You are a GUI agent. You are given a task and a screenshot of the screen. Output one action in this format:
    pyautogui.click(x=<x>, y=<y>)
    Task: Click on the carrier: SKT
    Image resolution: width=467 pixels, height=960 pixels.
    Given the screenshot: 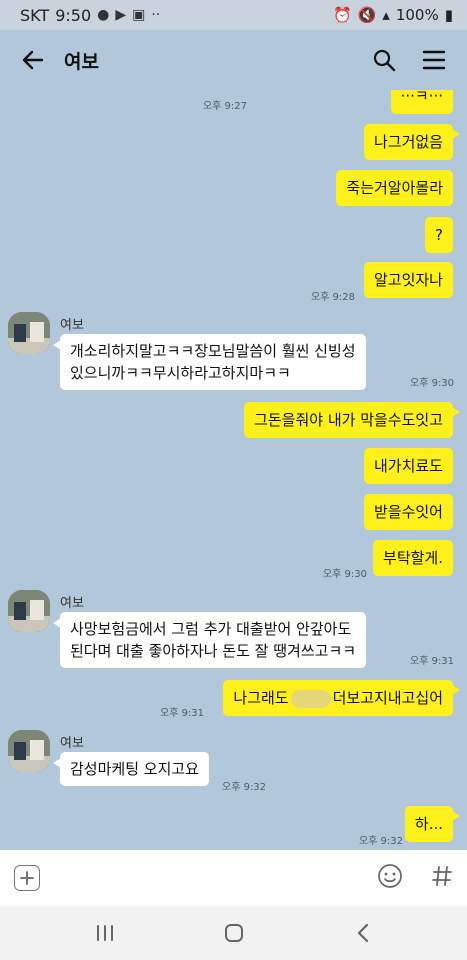 What is the action you would take?
    pyautogui.click(x=35, y=15)
    